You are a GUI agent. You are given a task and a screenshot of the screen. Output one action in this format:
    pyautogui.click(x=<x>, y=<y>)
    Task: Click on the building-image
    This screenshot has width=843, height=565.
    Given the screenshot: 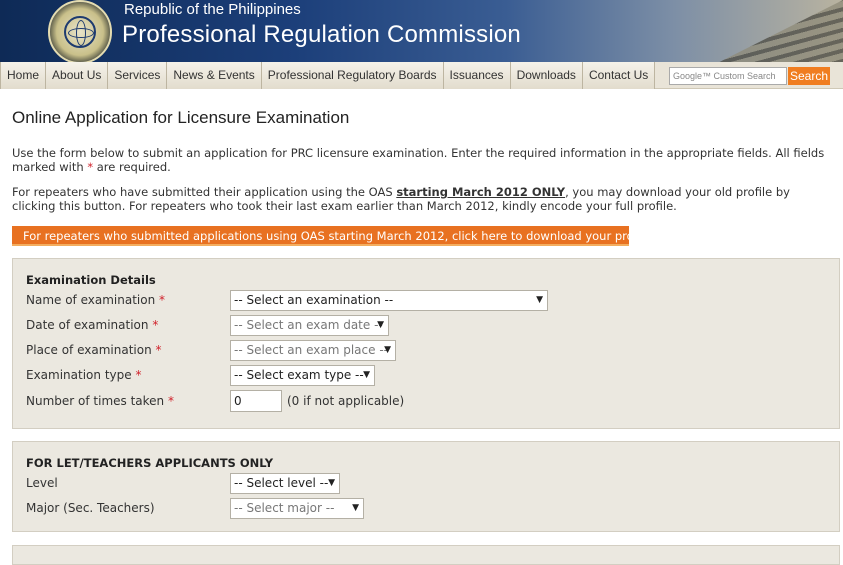 What is the action you would take?
    pyautogui.click(x=781, y=31)
    